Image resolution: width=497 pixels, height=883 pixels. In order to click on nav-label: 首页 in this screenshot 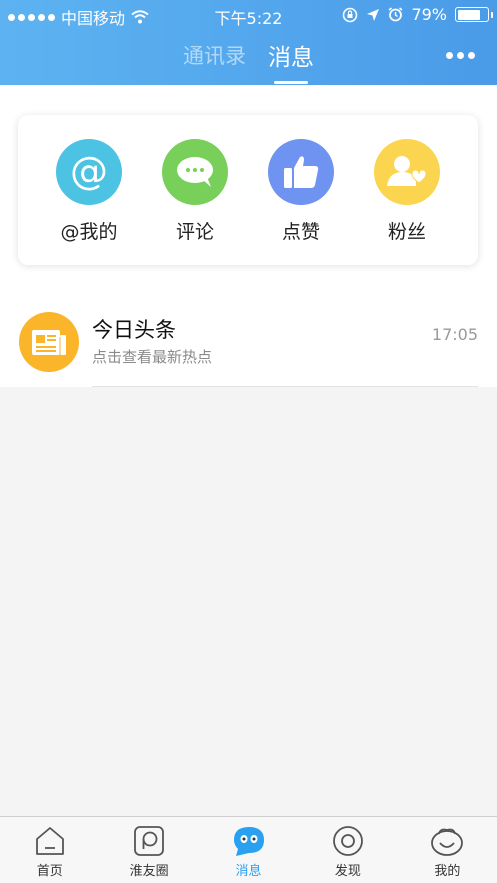, I will do `click(49, 871)`.